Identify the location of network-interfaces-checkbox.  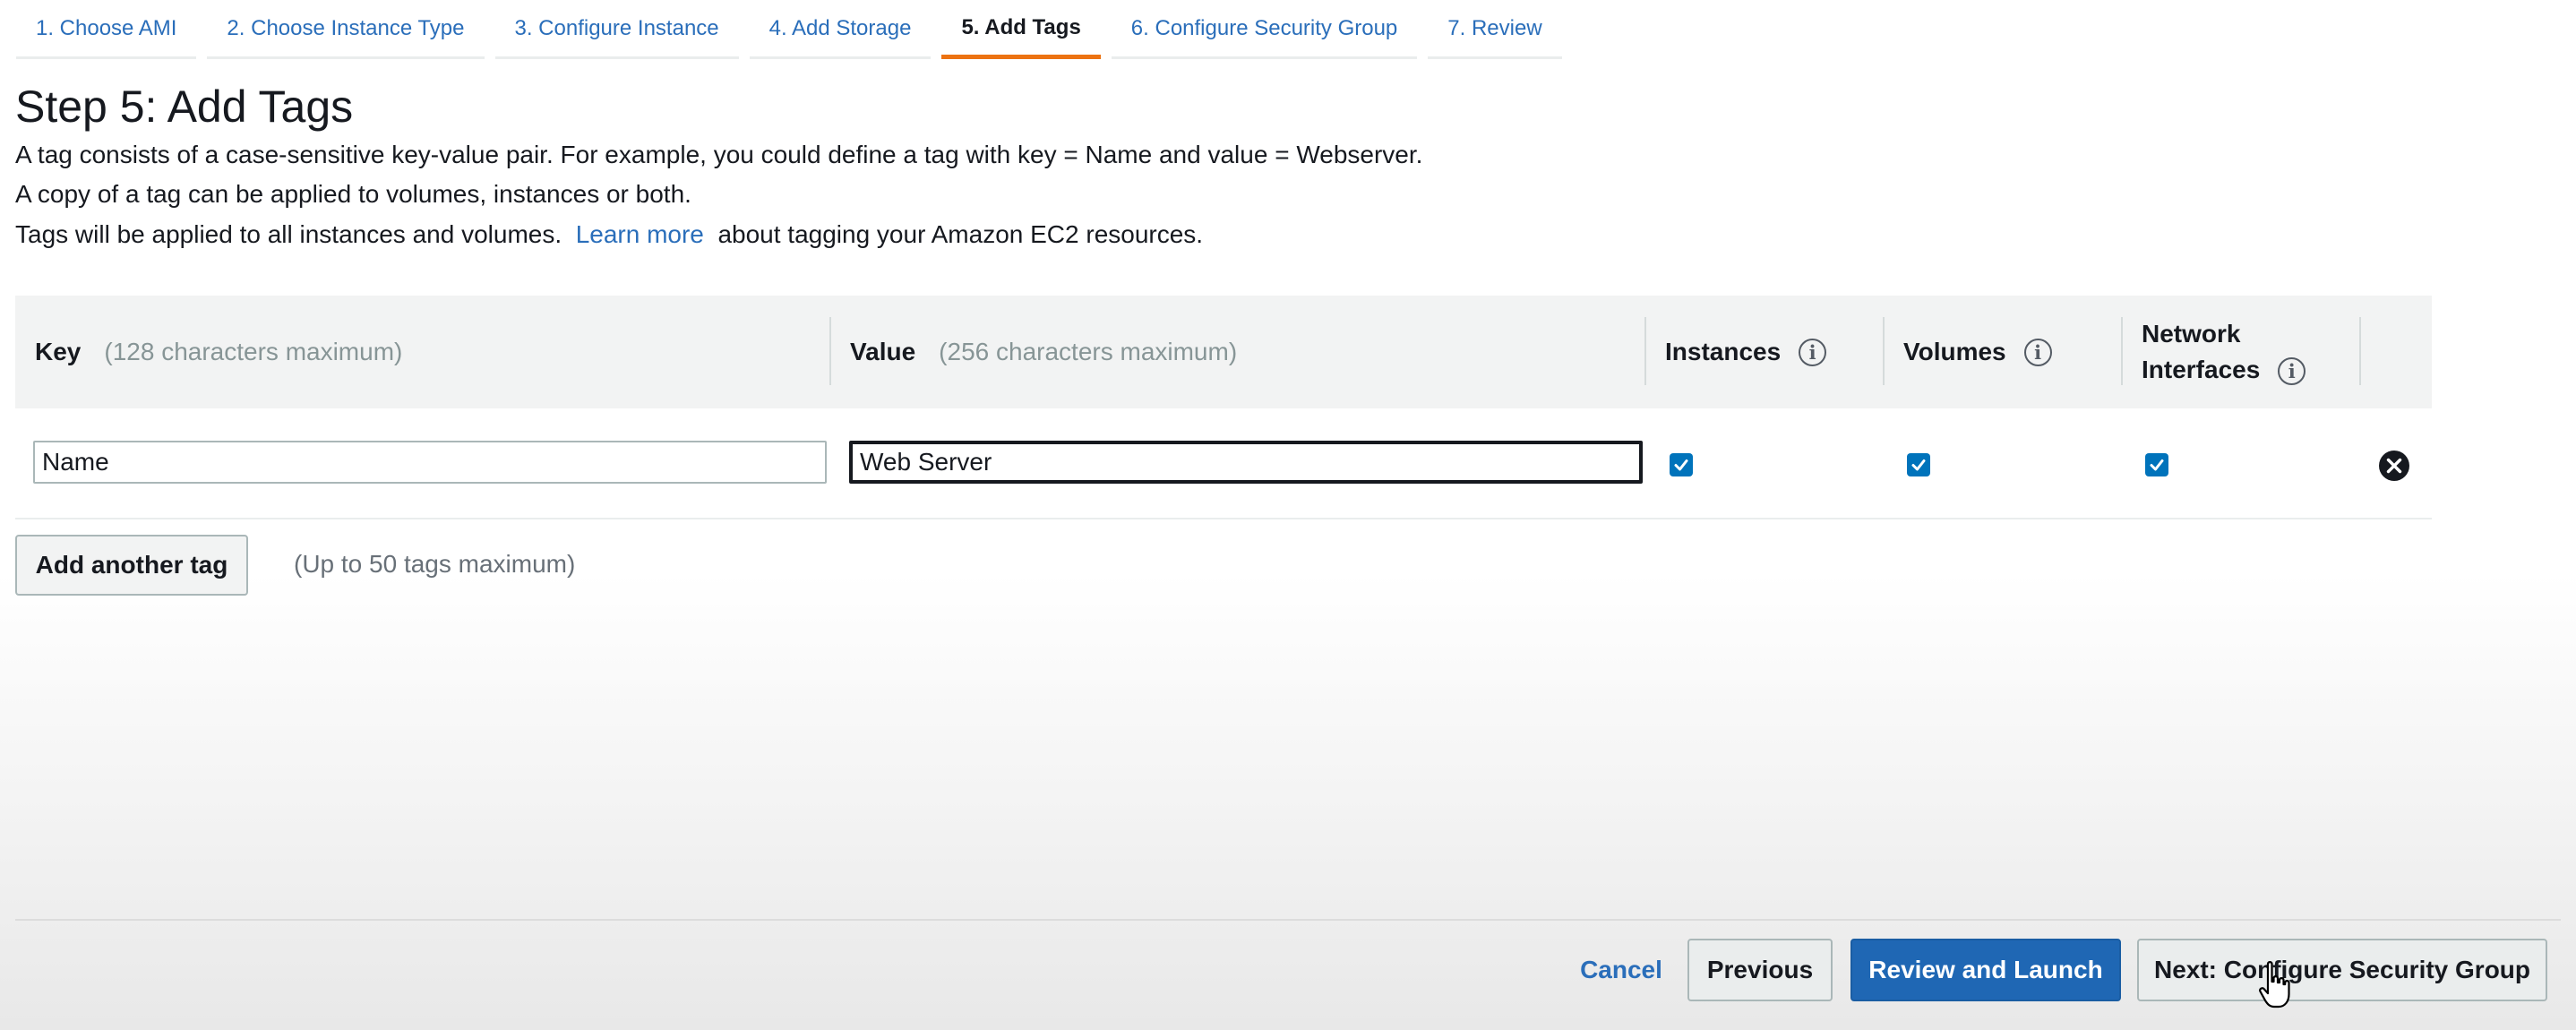
(2156, 465).